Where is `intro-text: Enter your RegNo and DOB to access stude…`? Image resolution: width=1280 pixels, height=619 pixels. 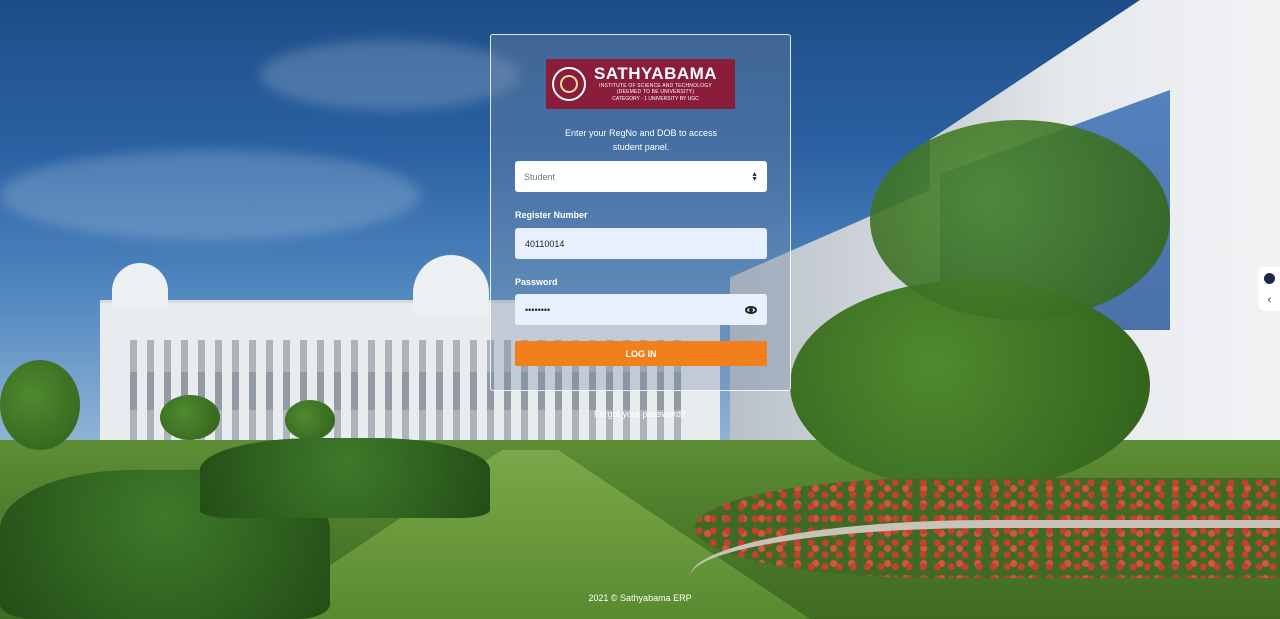 intro-text: Enter your RegNo and DOB to access stude… is located at coordinates (641, 140).